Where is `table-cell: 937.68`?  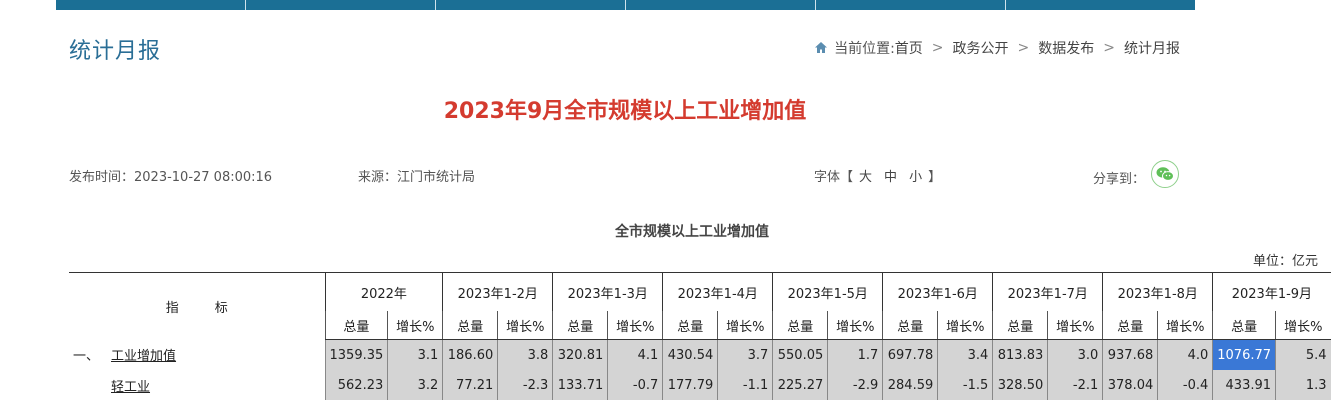
table-cell: 937.68 is located at coordinates (1130, 354).